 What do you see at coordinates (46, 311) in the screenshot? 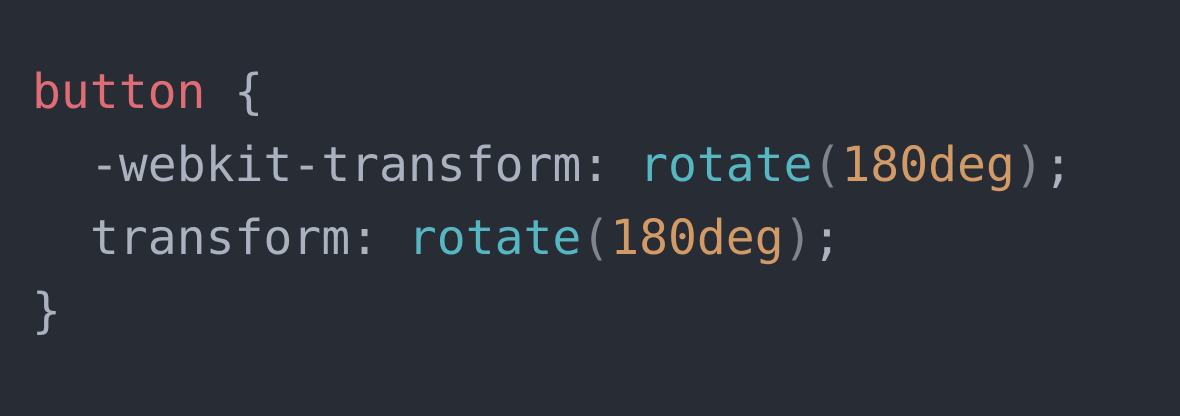
I see `close-brace: }` at bounding box center [46, 311].